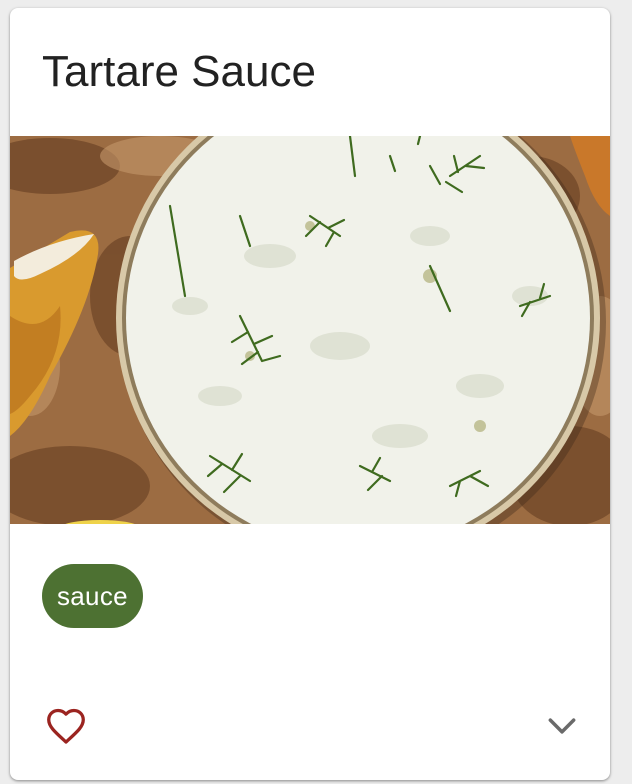 The width and height of the screenshot is (632, 784). Describe the element at coordinates (92, 596) in the screenshot. I see `tag-chip-sauce: sauce` at that location.